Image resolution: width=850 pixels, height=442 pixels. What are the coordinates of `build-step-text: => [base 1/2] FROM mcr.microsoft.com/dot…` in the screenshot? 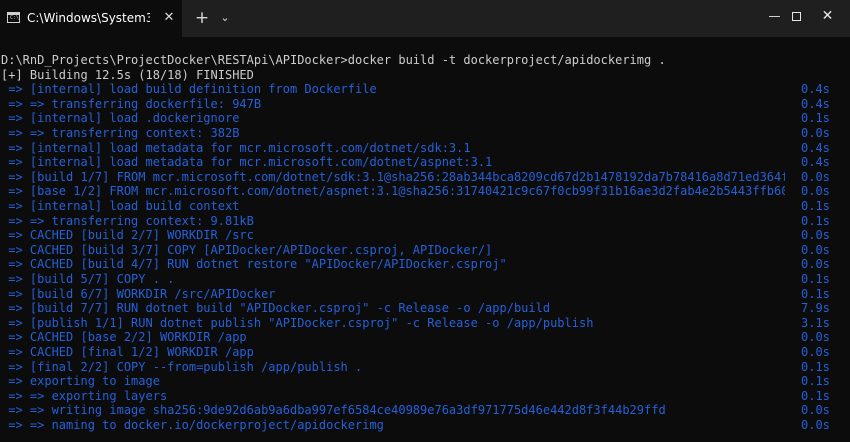 It's located at (393, 191).